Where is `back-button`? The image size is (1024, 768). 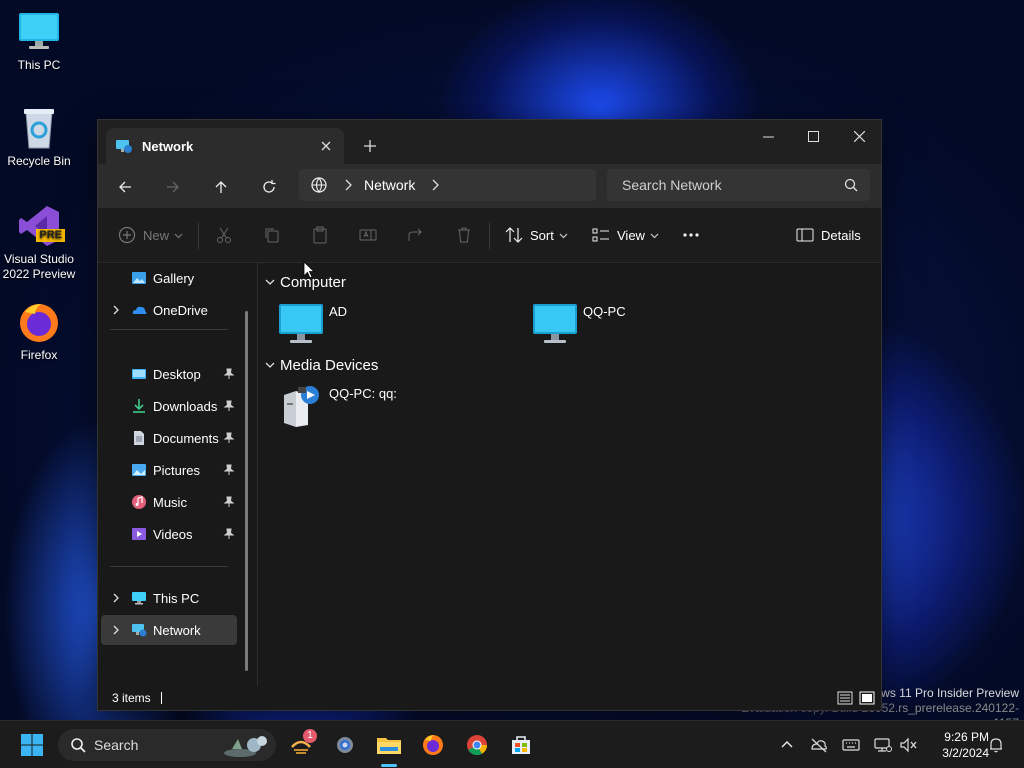 back-button is located at coordinates (125, 187).